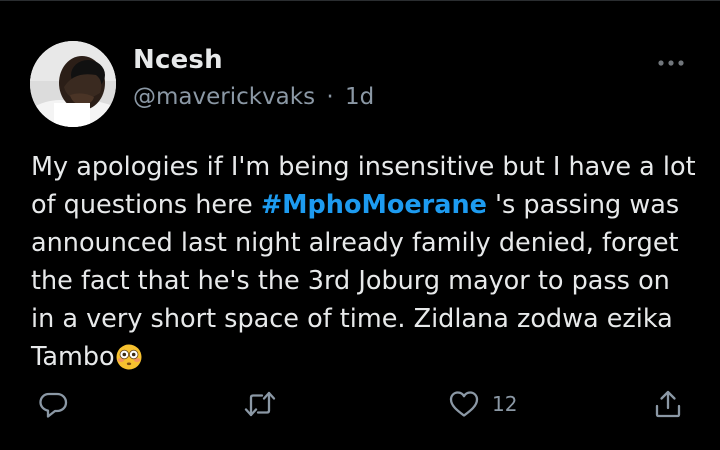  I want to click on like-button: 12, so click(482, 404).